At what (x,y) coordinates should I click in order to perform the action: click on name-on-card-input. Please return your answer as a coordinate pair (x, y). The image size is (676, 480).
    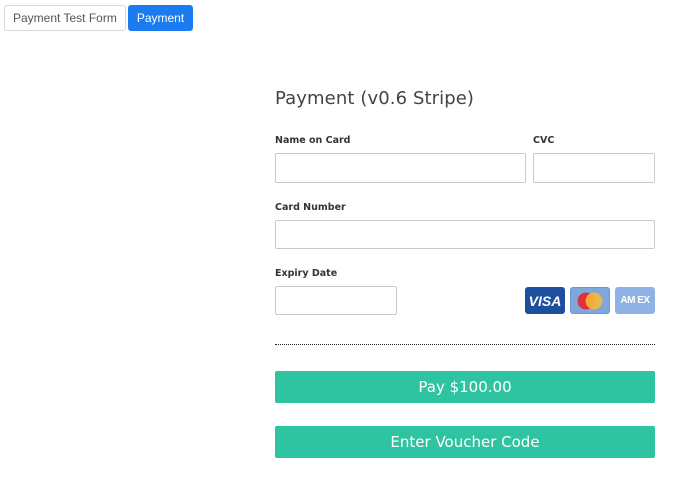
    Looking at the image, I should click on (400, 168).